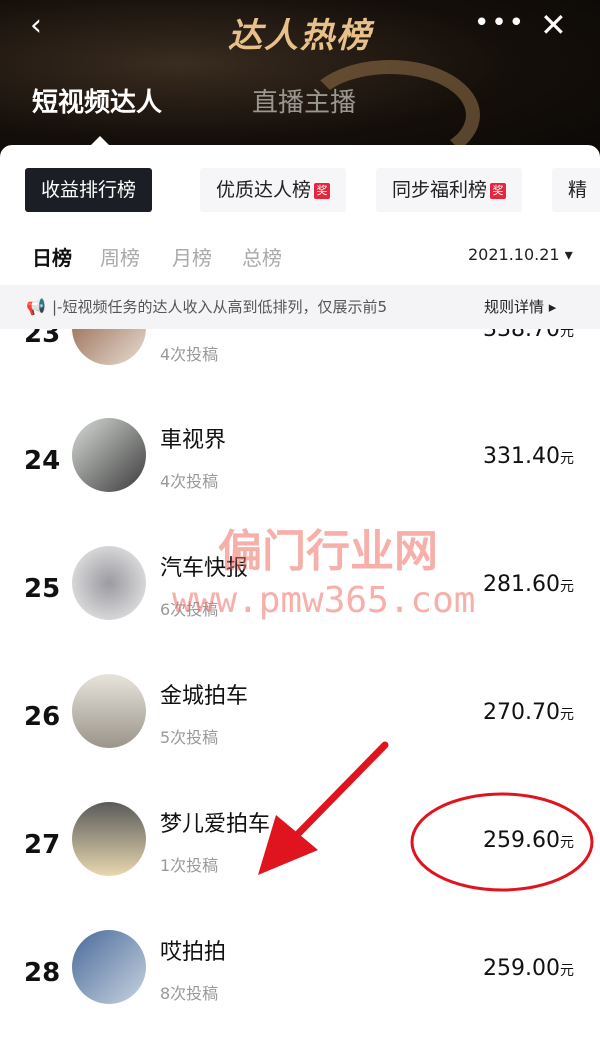 The height and width of the screenshot is (1050, 600). Describe the element at coordinates (502, 842) in the screenshot. I see `highlight-ellipse` at that location.